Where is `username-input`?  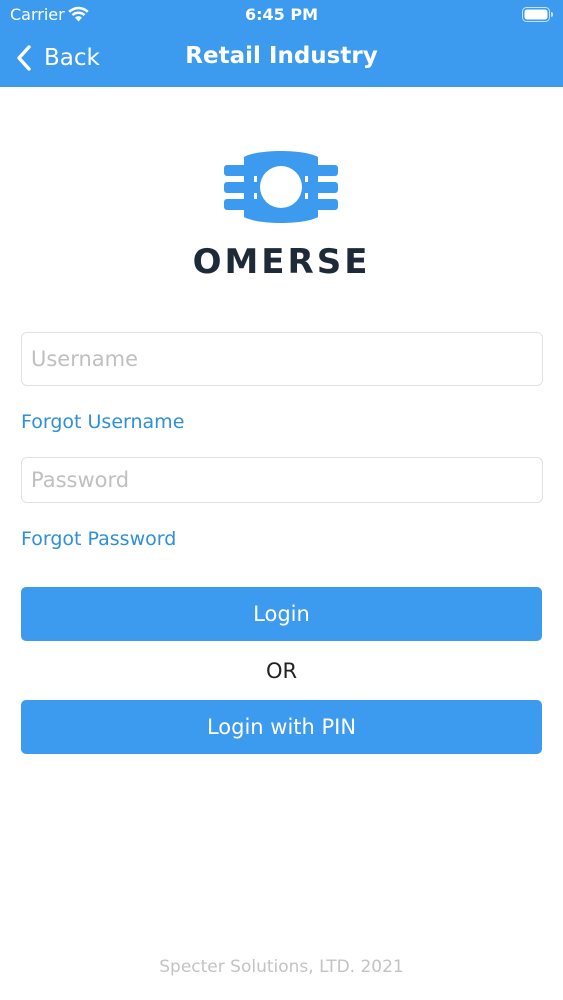 username-input is located at coordinates (282, 359).